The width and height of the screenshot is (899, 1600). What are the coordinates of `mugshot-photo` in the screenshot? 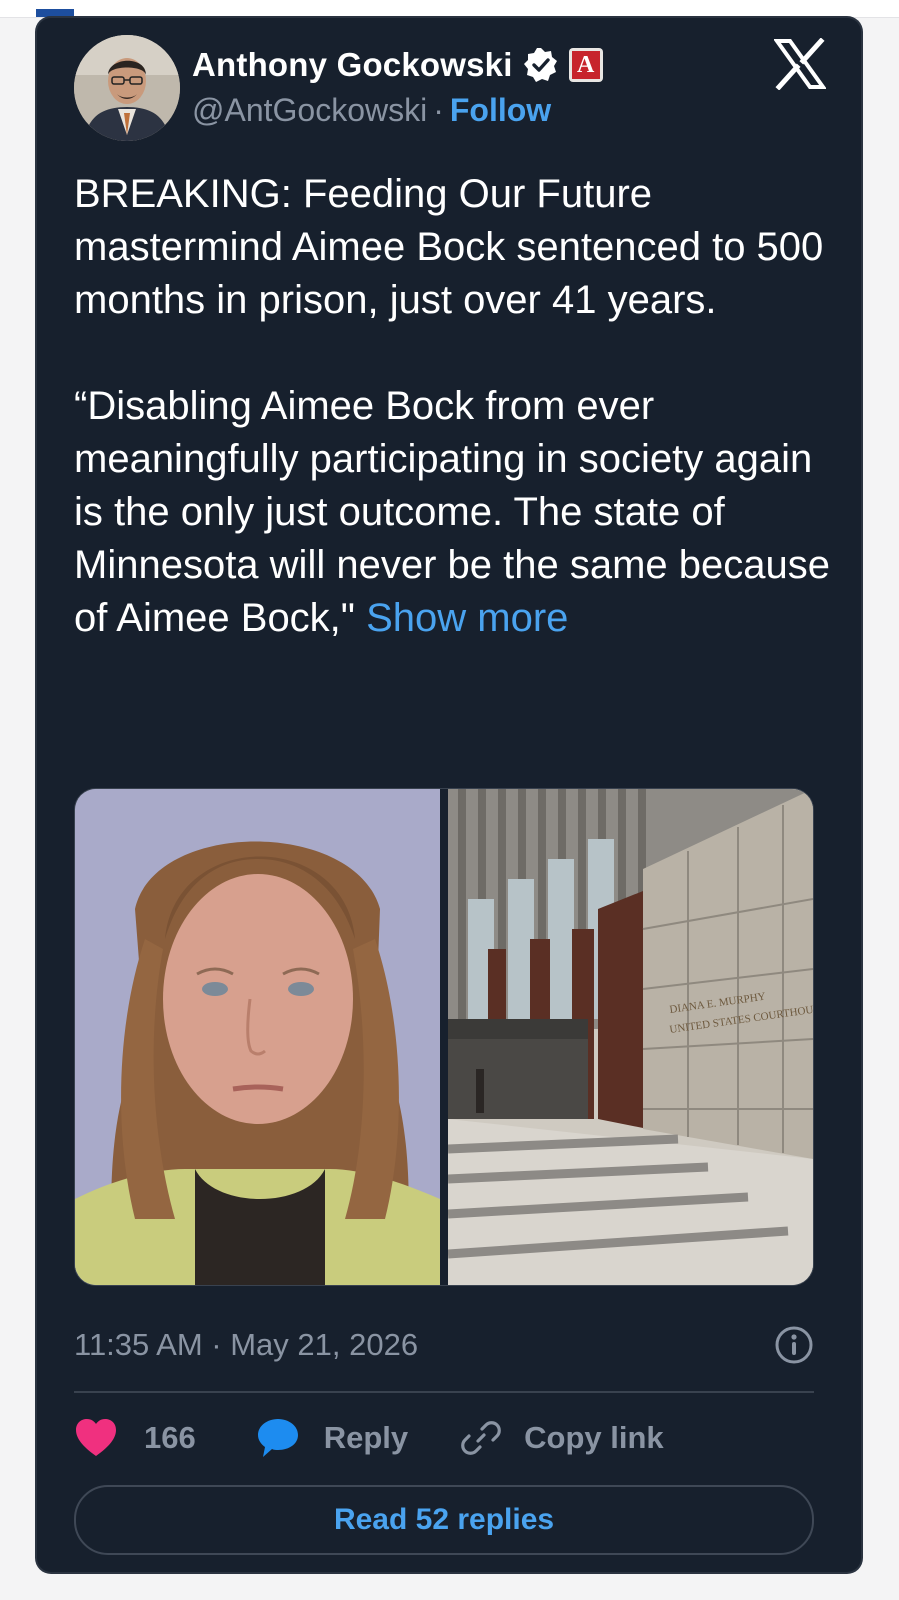 It's located at (257, 1037).